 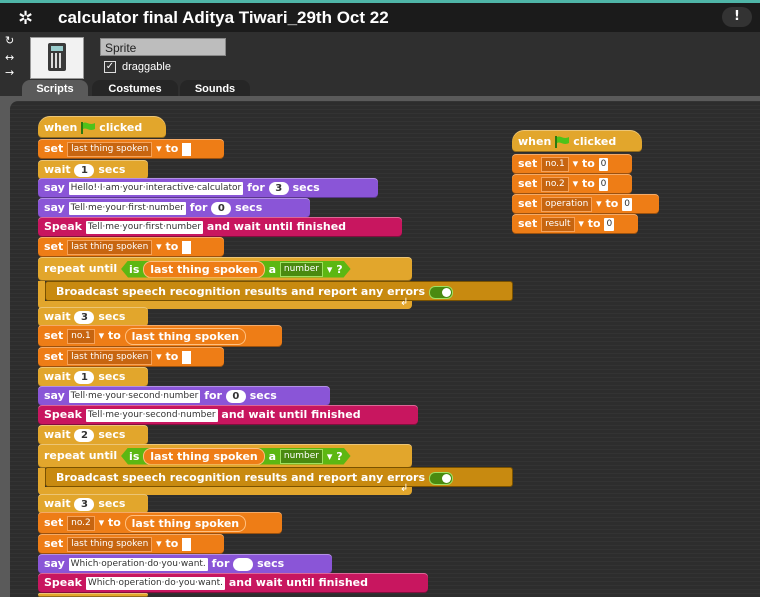 What do you see at coordinates (146, 67) in the screenshot?
I see `draggable-label: draggable` at bounding box center [146, 67].